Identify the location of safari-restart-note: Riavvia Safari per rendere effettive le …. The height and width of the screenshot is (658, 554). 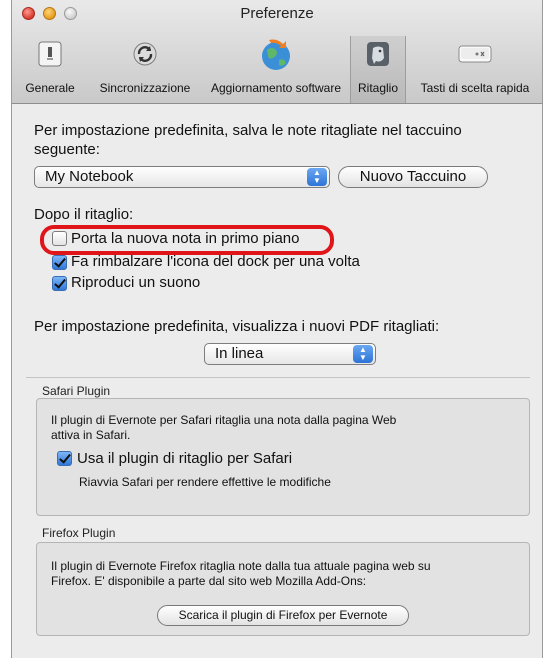
(205, 482).